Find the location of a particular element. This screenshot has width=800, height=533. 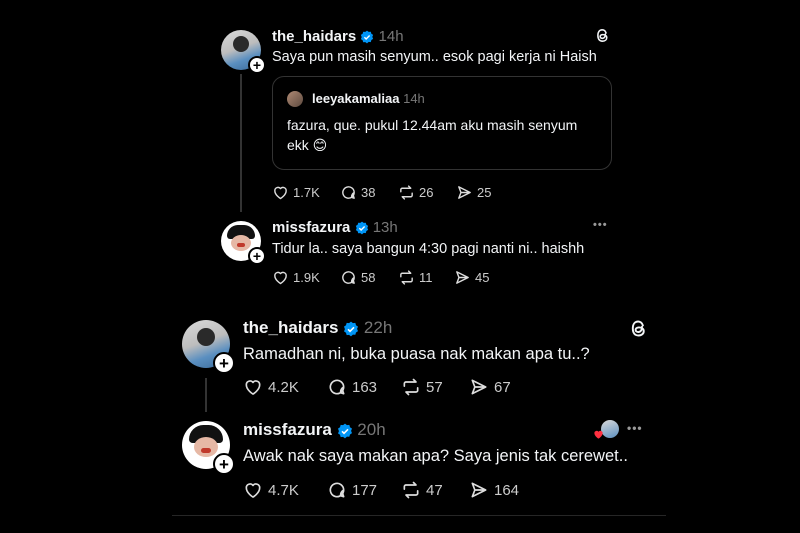

share-button: 67 is located at coordinates (499, 387).